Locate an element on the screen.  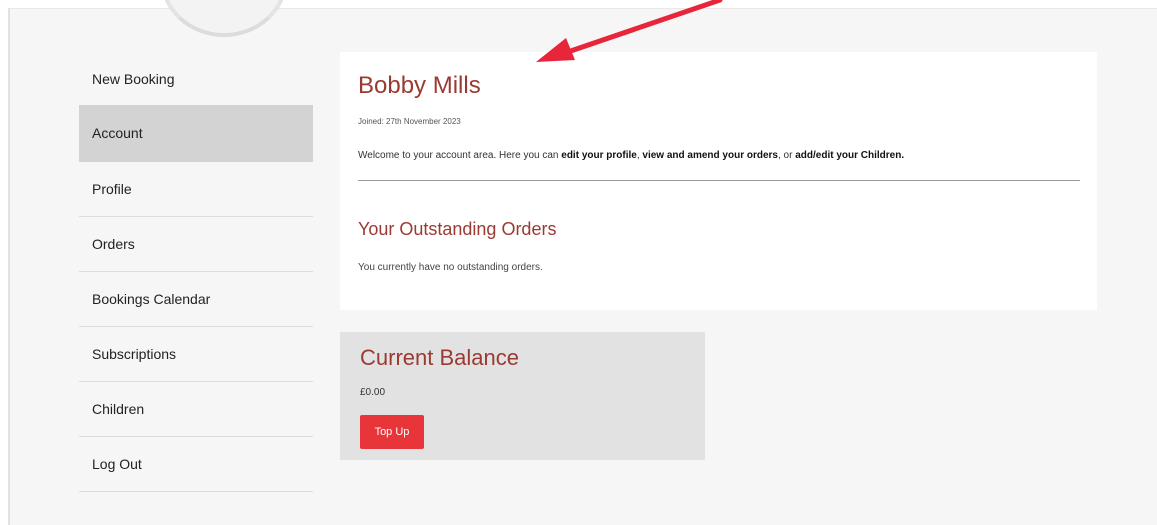
edit-profile-link: edit your profile is located at coordinates (599, 155).